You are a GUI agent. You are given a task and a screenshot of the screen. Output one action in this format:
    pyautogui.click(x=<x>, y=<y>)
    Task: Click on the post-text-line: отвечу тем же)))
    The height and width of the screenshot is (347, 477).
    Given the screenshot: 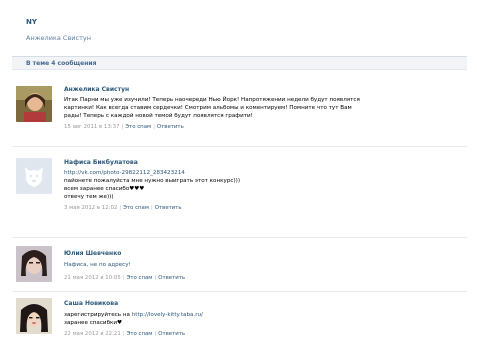 What is the action you would take?
    pyautogui.click(x=89, y=197)
    